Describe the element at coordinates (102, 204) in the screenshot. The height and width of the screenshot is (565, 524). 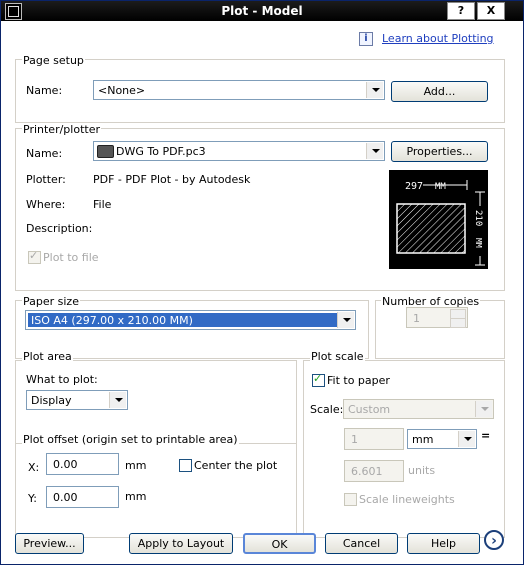
I see `where-value: File` at that location.